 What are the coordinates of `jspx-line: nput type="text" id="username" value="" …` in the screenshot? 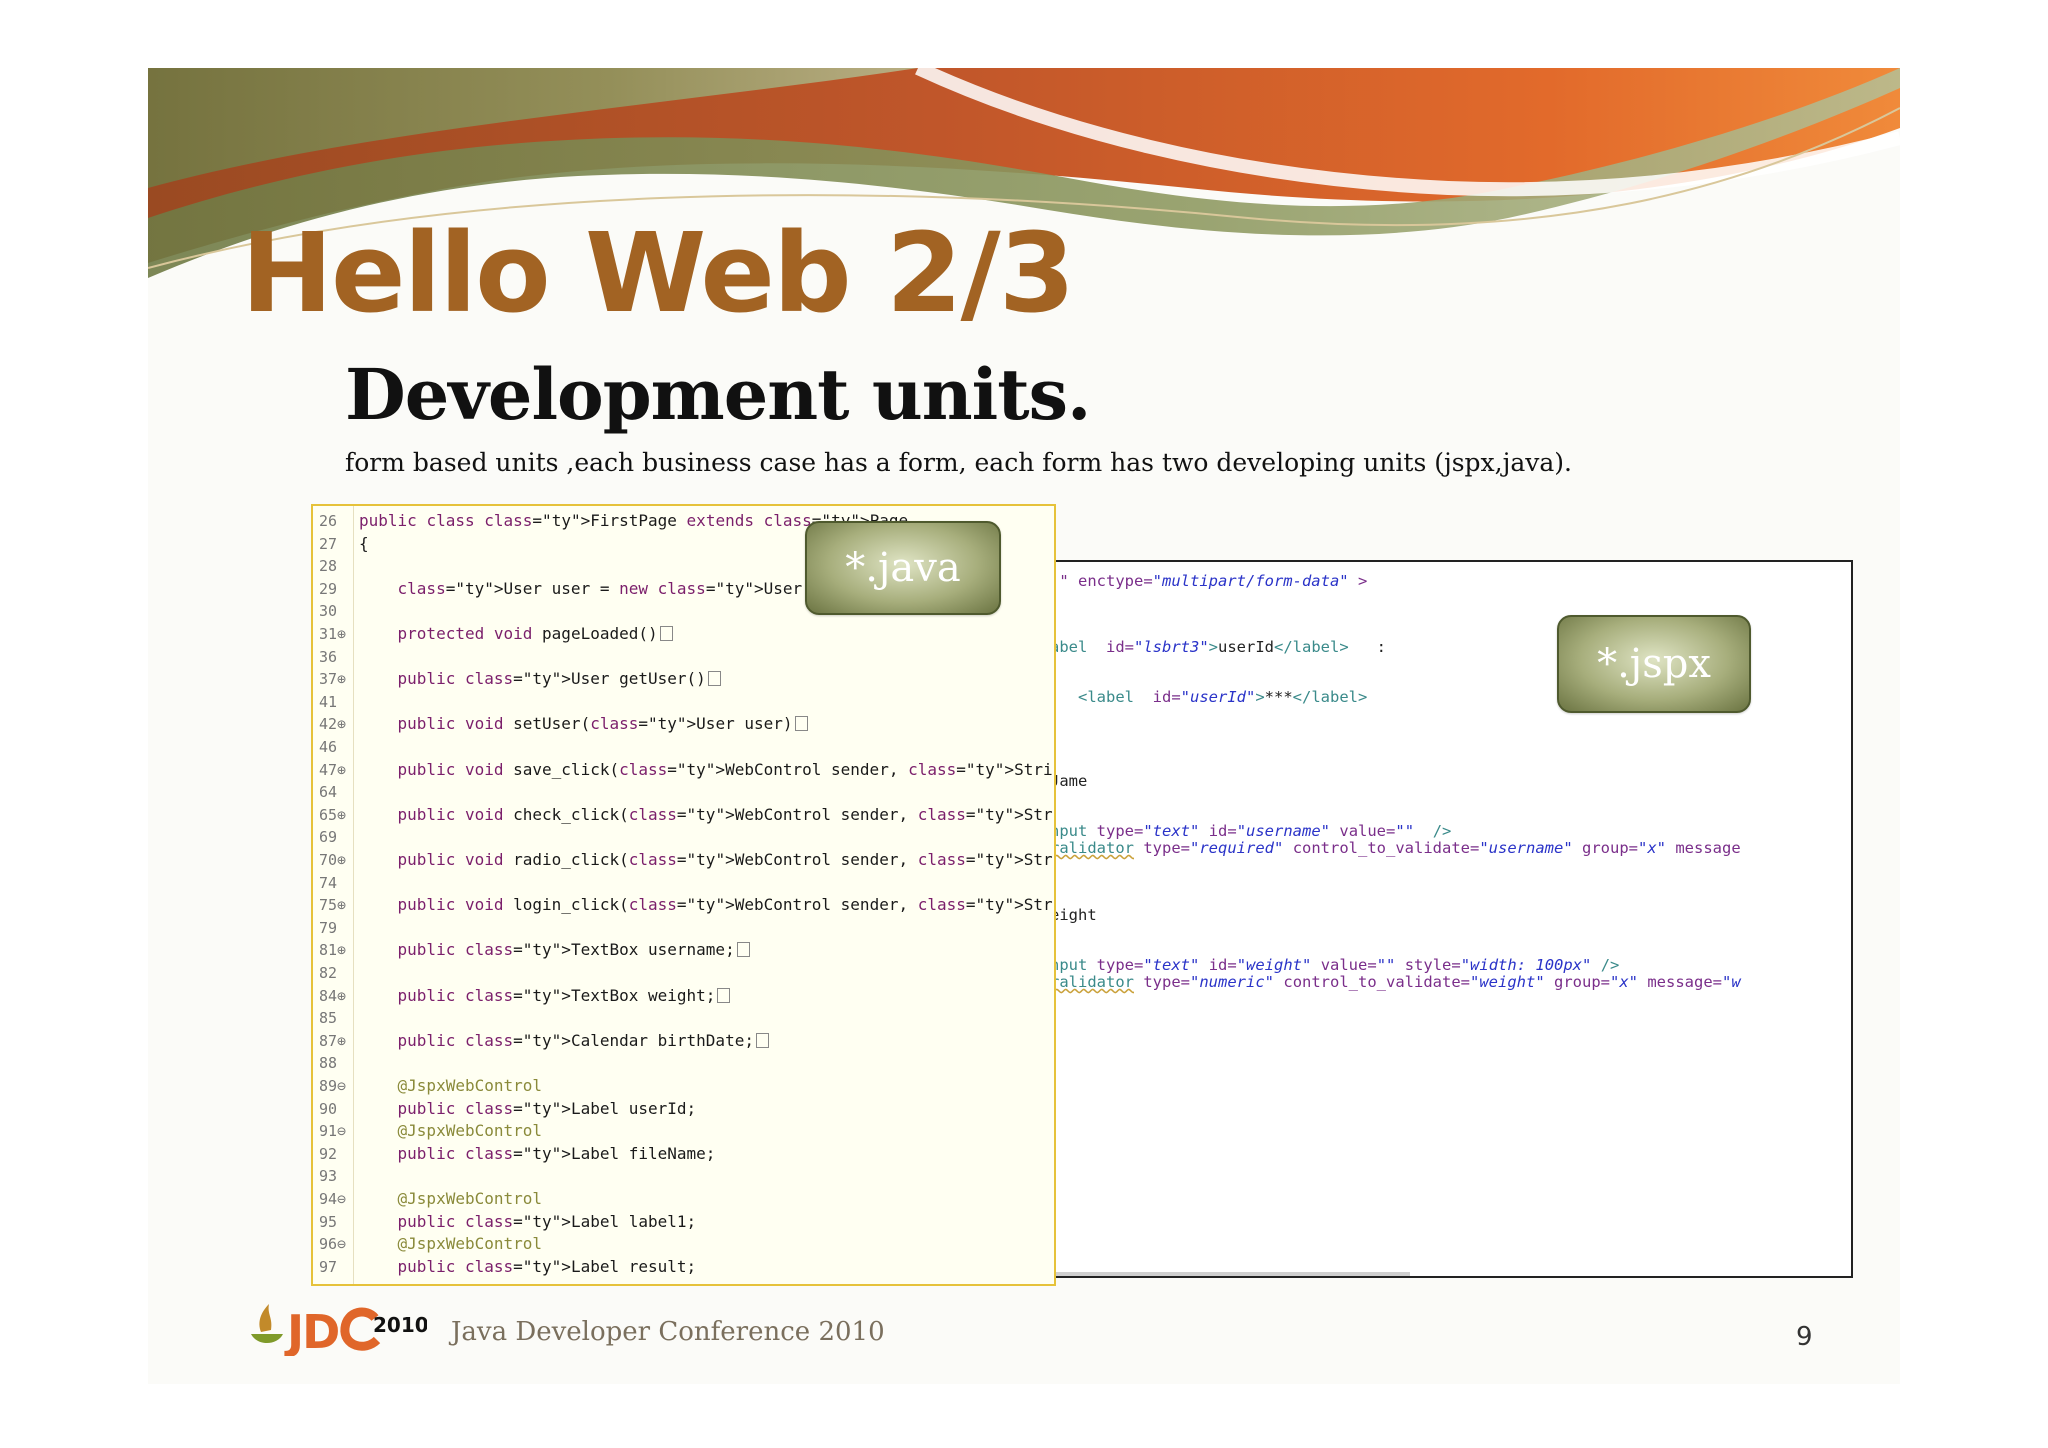 It's located at (1251, 831).